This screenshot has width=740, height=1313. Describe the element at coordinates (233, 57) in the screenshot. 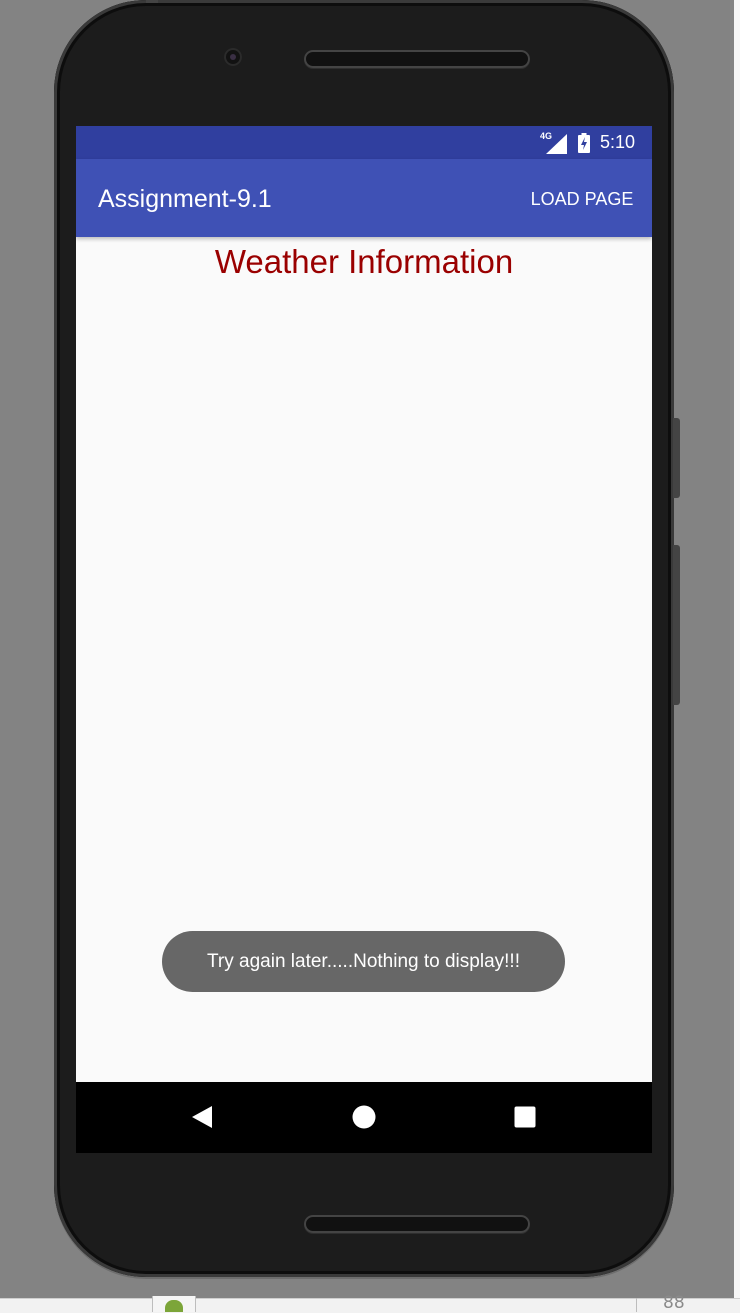

I see `front-camera` at that location.